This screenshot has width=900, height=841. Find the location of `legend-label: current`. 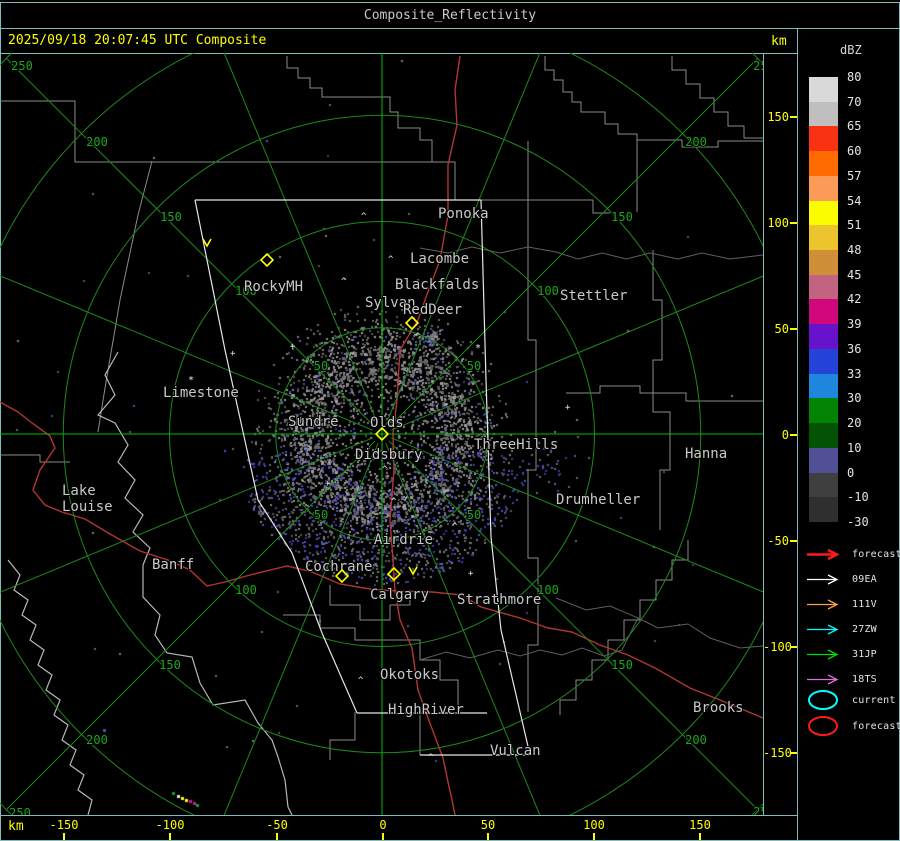

legend-label: current is located at coordinates (874, 700).